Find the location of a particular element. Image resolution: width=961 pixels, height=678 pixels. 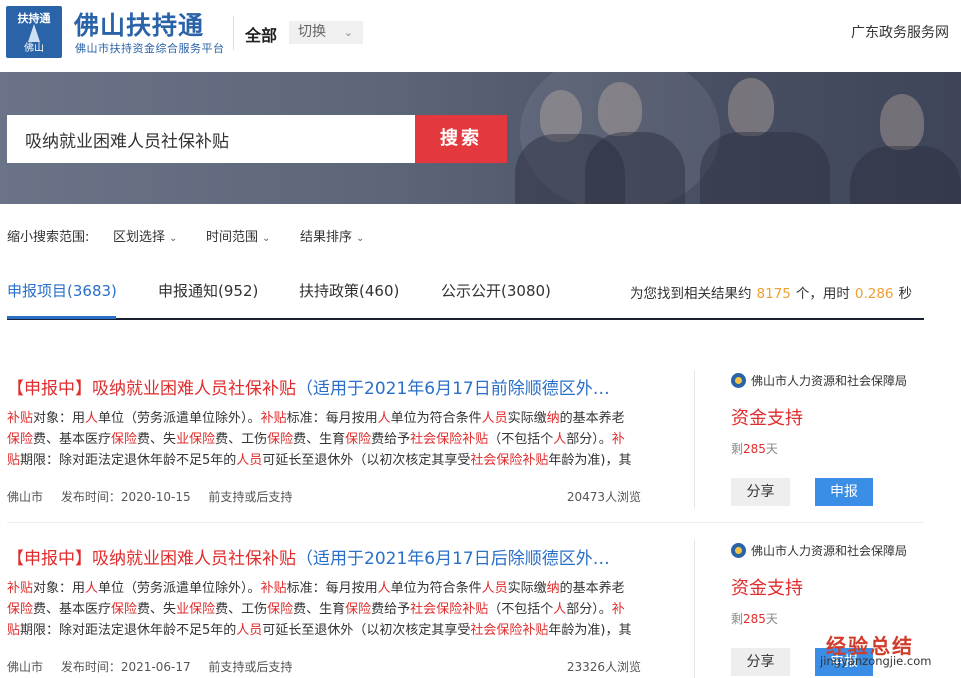

search-button: 搜索 is located at coordinates (461, 139).